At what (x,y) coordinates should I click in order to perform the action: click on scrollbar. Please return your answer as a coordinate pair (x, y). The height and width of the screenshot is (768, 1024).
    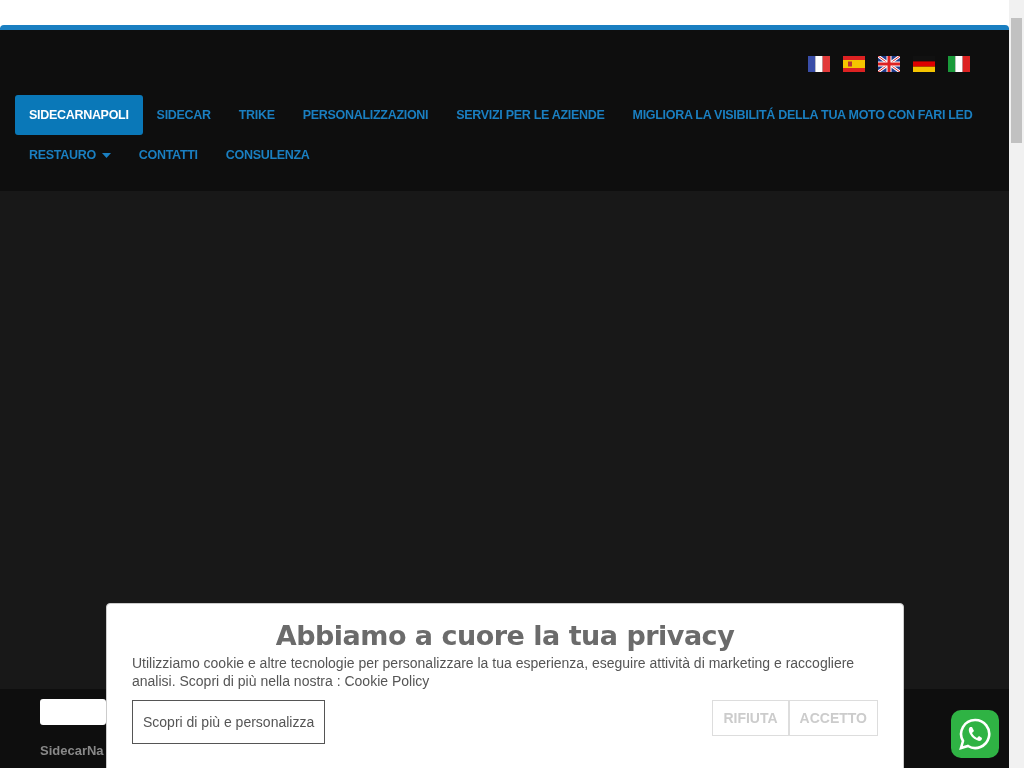
    Looking at the image, I should click on (1016, 384).